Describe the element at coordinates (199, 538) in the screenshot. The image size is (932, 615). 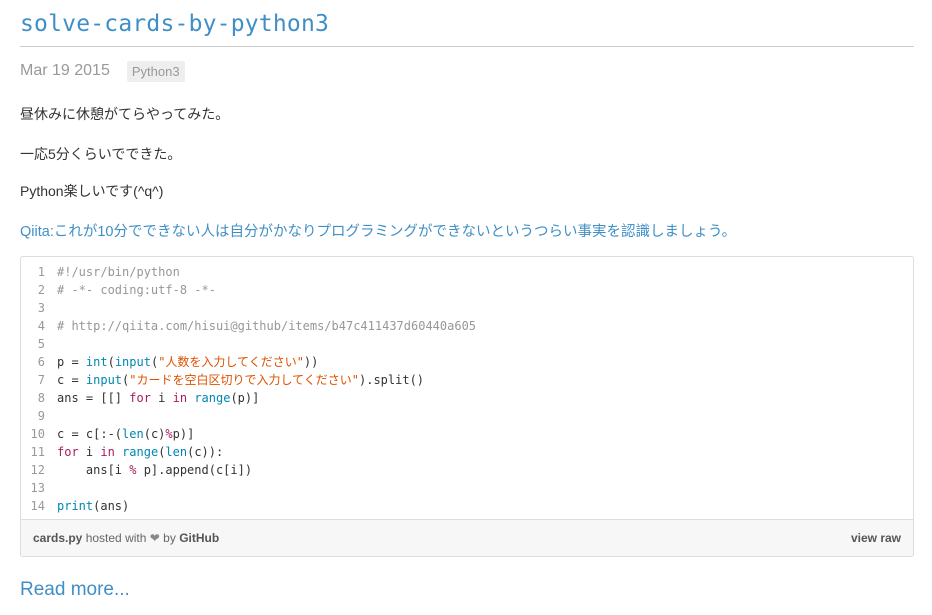
I see `github-link: GitHub` at that location.